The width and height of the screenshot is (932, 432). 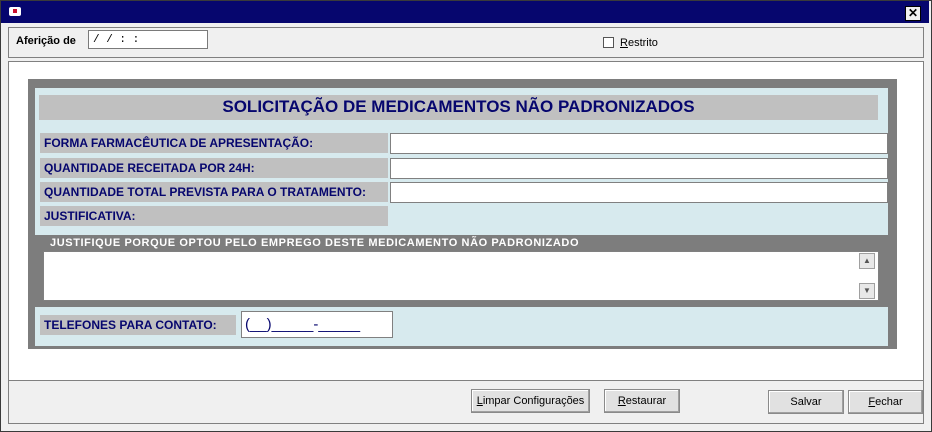 What do you see at coordinates (533, 401) in the screenshot?
I see `limpar-label-rest: impar Configurações` at bounding box center [533, 401].